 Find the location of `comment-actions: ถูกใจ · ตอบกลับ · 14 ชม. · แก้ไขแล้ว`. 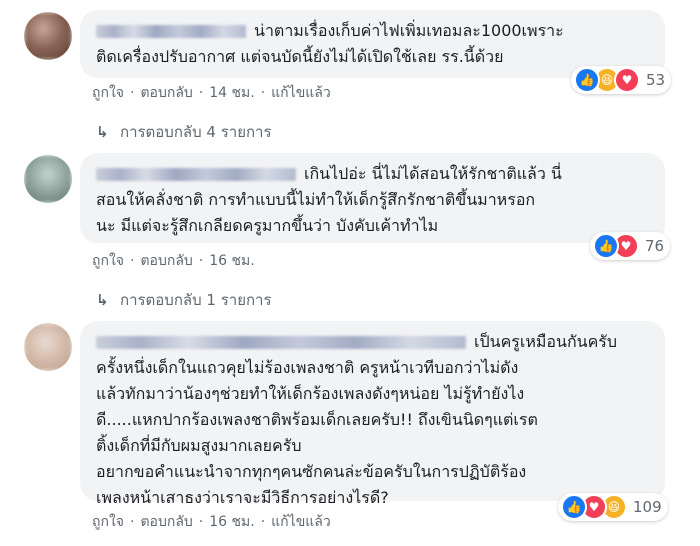

comment-actions: ถูกใจ · ตอบกลับ · 14 ชม. · แก้ไขแล้ว is located at coordinates (211, 93).